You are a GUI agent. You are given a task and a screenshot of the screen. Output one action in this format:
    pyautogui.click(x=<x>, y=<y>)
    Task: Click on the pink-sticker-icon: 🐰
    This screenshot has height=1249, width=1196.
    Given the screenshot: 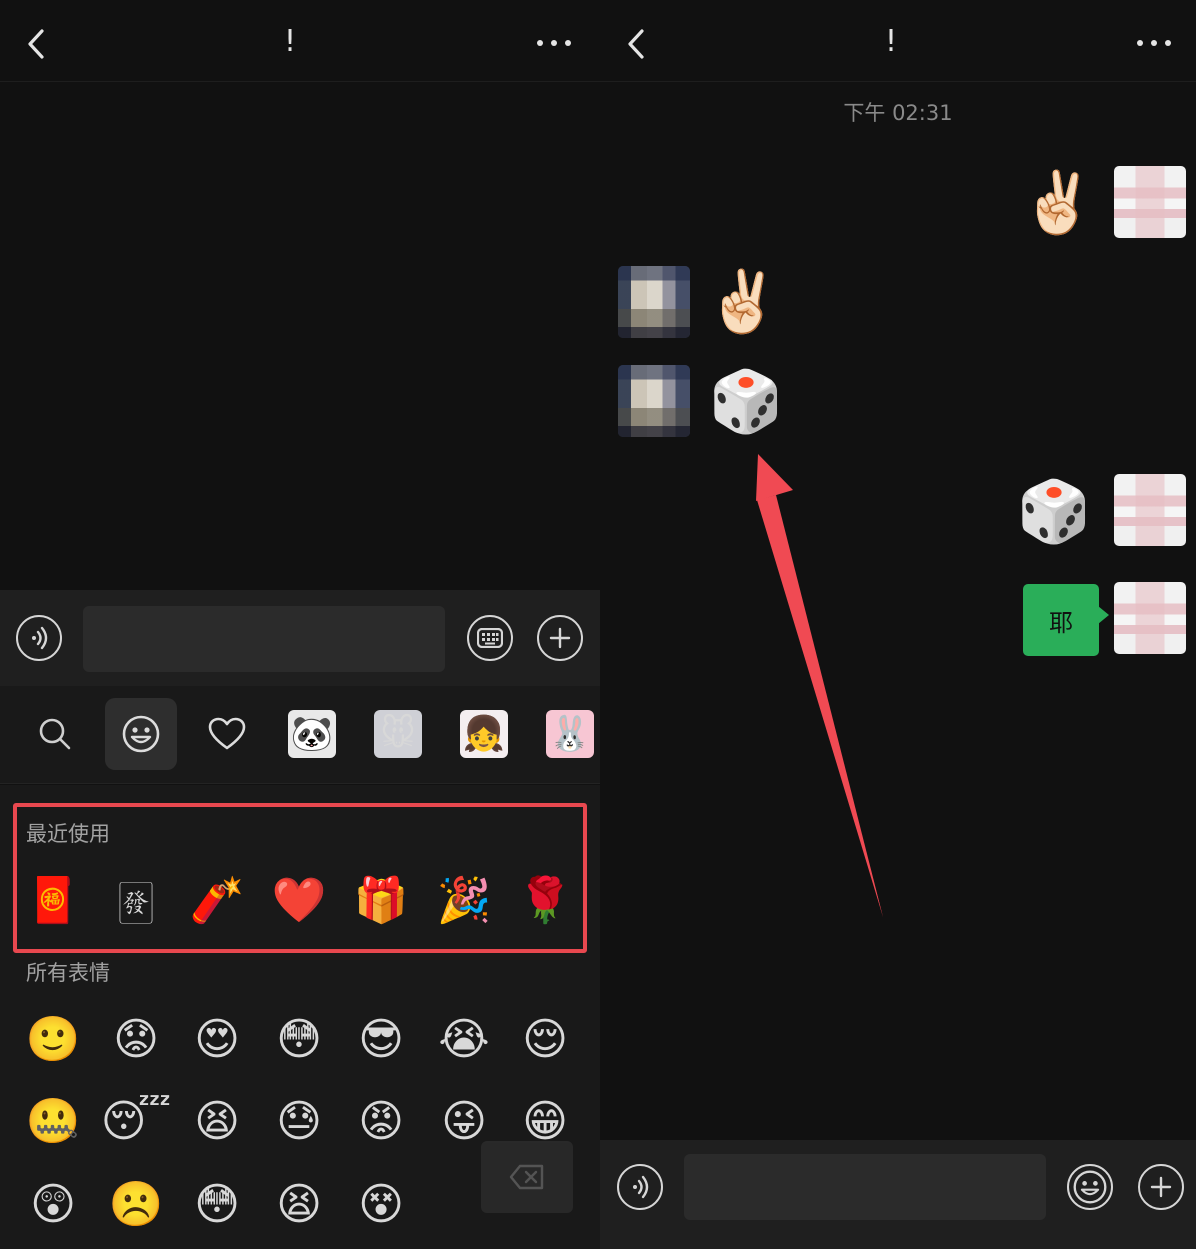 What is the action you would take?
    pyautogui.click(x=570, y=734)
    